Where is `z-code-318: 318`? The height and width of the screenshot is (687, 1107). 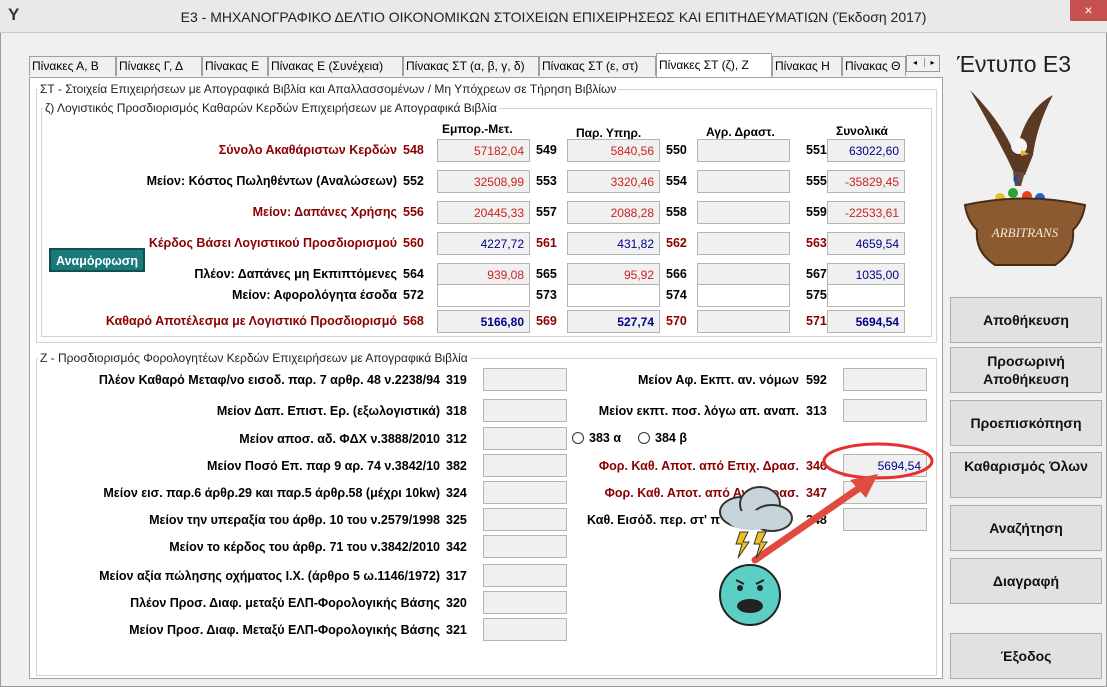 z-code-318: 318 is located at coordinates (456, 411).